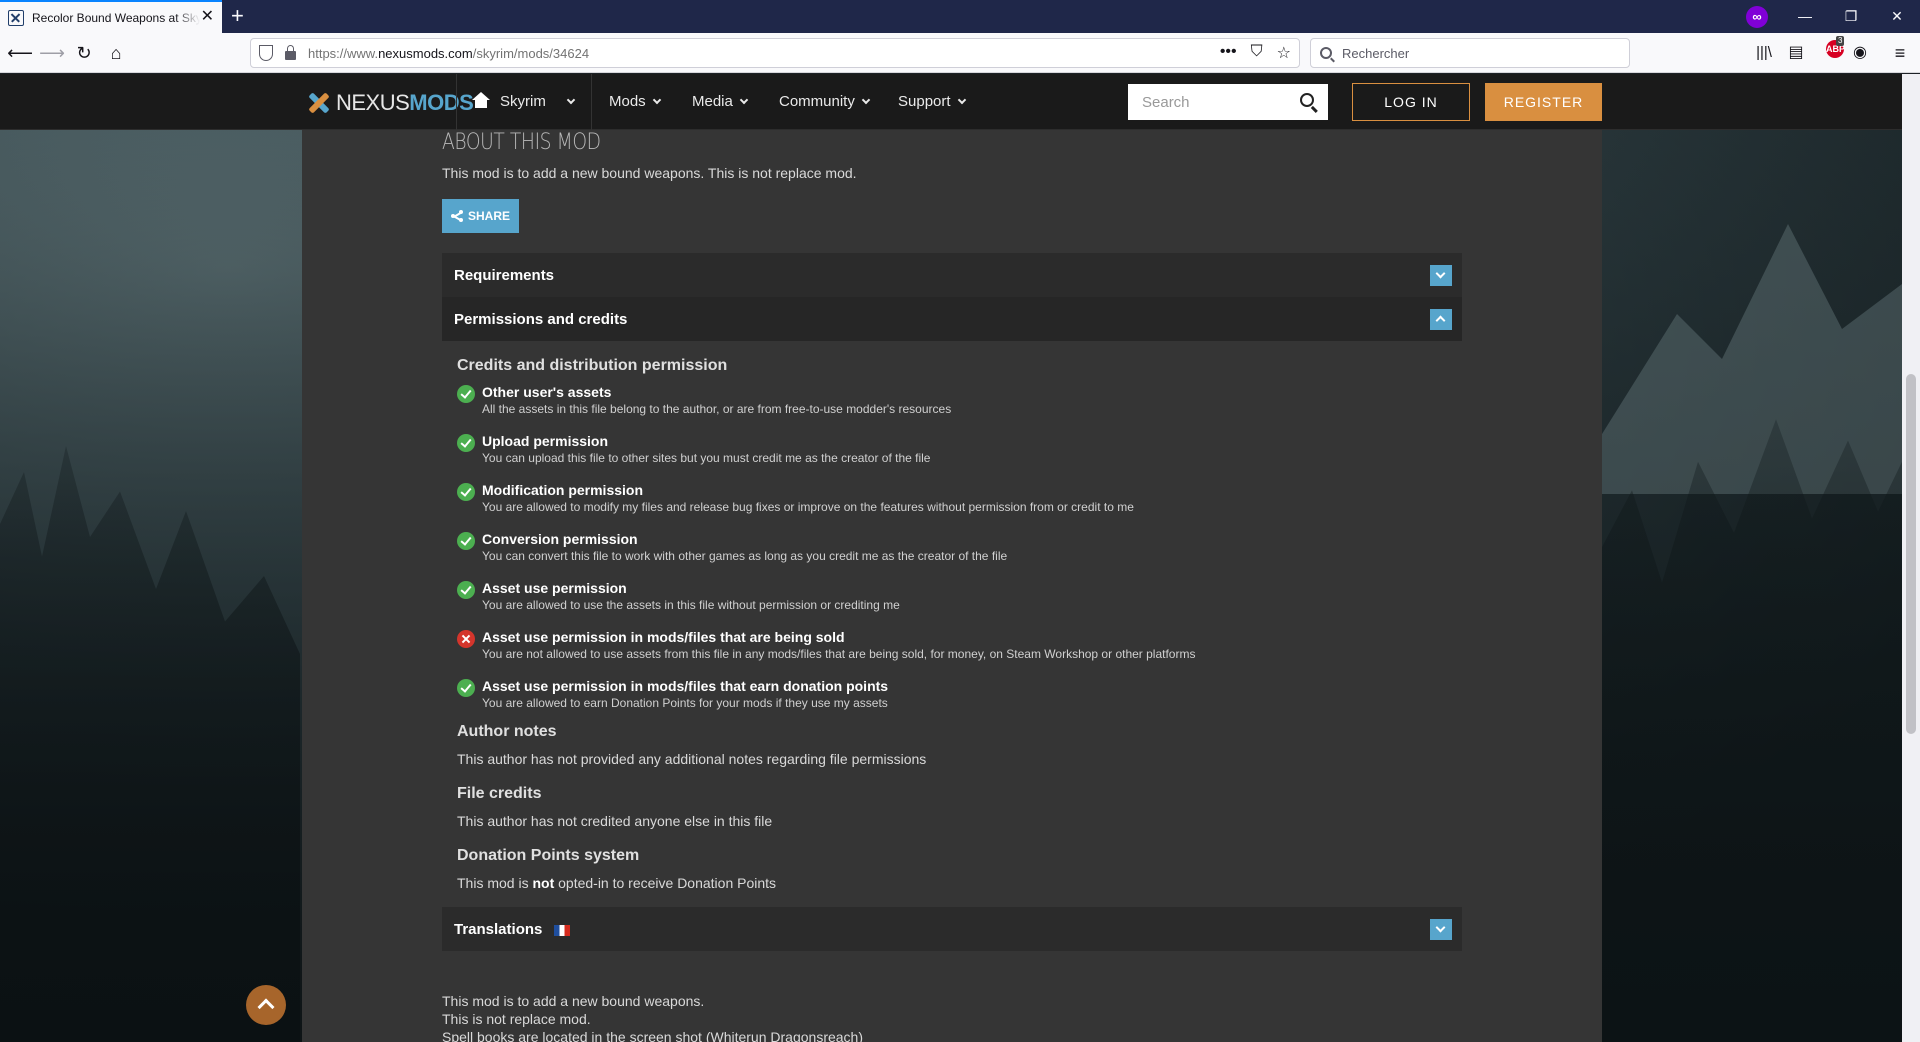 This screenshot has width=1920, height=1042. I want to click on nav-divider, so click(591, 102).